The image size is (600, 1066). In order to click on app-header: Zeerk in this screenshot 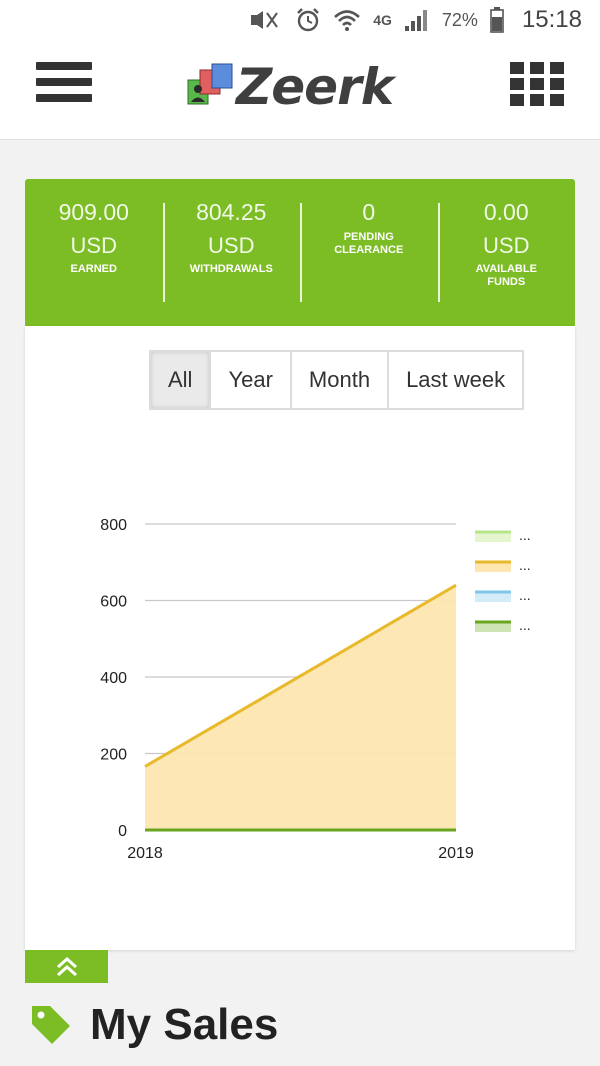, I will do `click(300, 90)`.